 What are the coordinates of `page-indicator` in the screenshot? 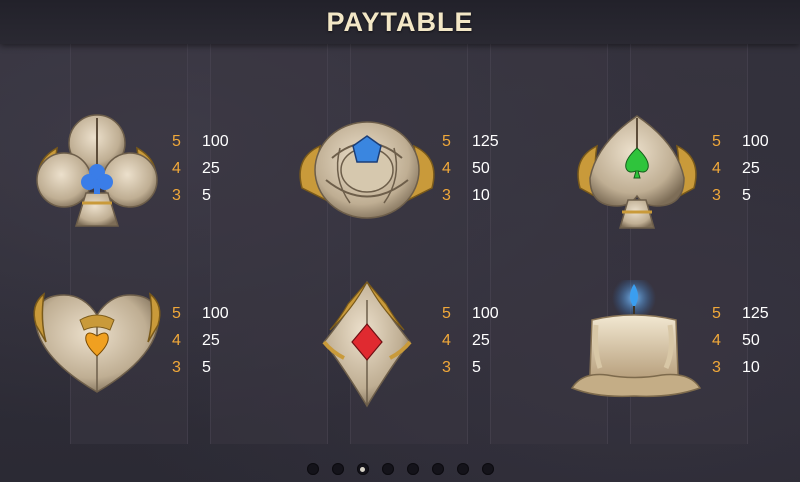 It's located at (400, 469).